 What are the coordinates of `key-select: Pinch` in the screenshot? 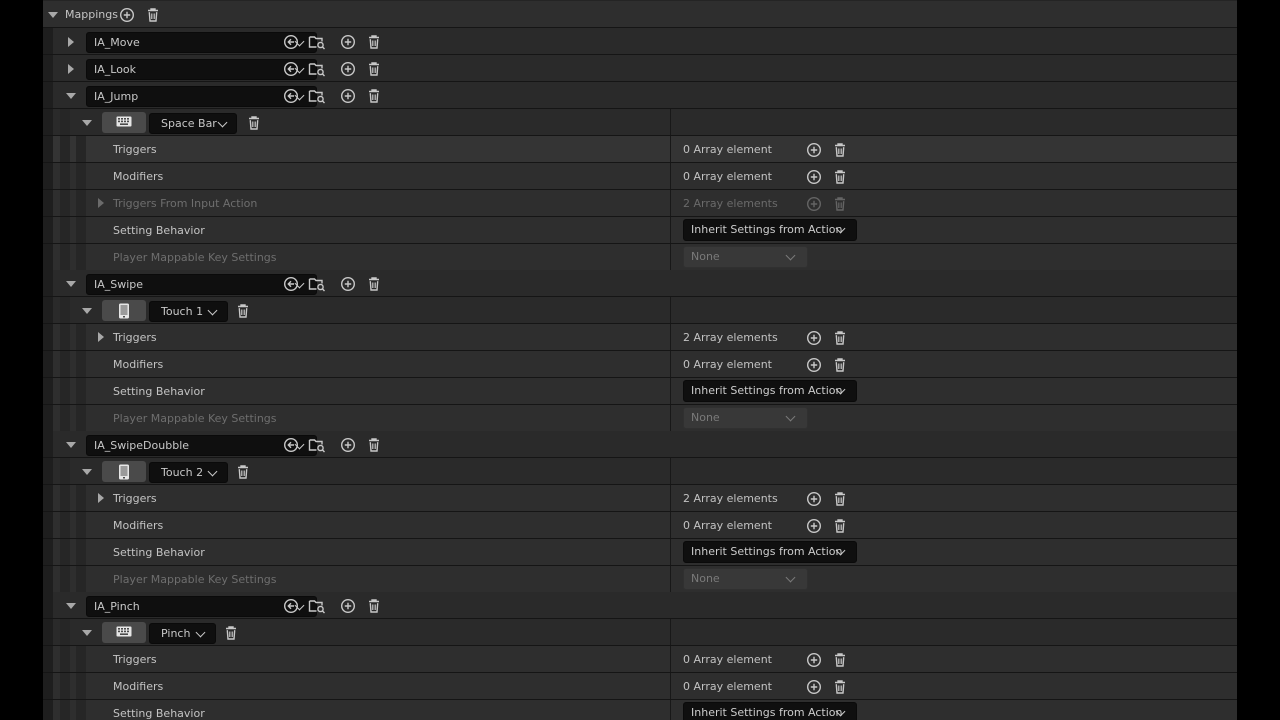 It's located at (182, 633).